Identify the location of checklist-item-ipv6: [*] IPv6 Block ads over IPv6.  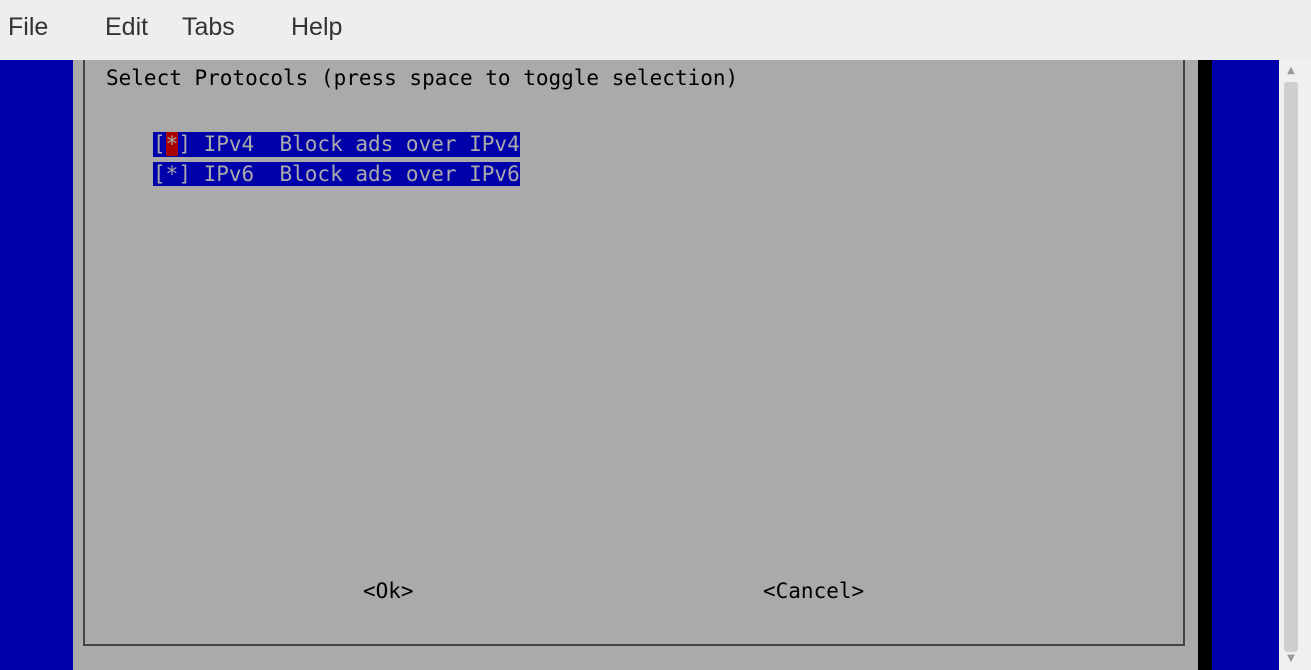
(336, 174).